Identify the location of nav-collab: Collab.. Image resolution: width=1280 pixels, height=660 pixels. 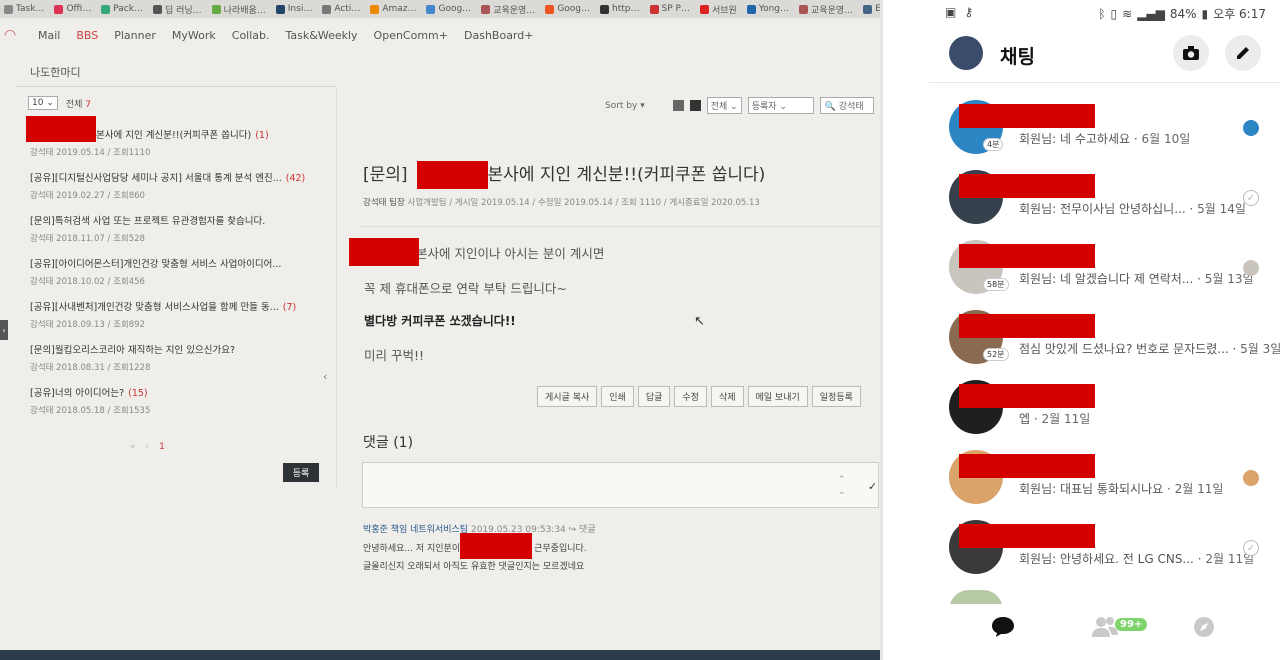
(251, 35).